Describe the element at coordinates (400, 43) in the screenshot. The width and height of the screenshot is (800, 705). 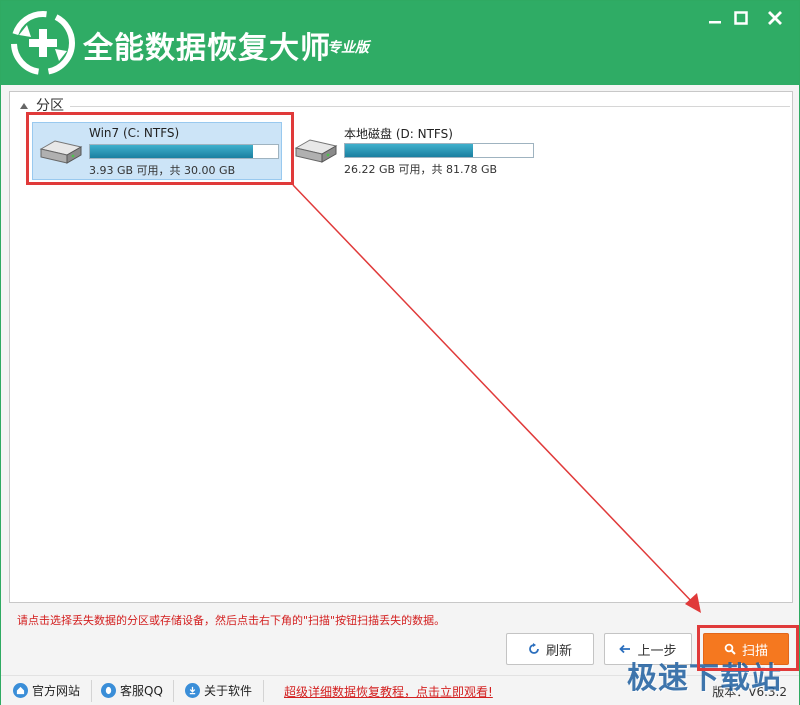
I see `title-bar: 全能数据恢复大师 专业版` at that location.